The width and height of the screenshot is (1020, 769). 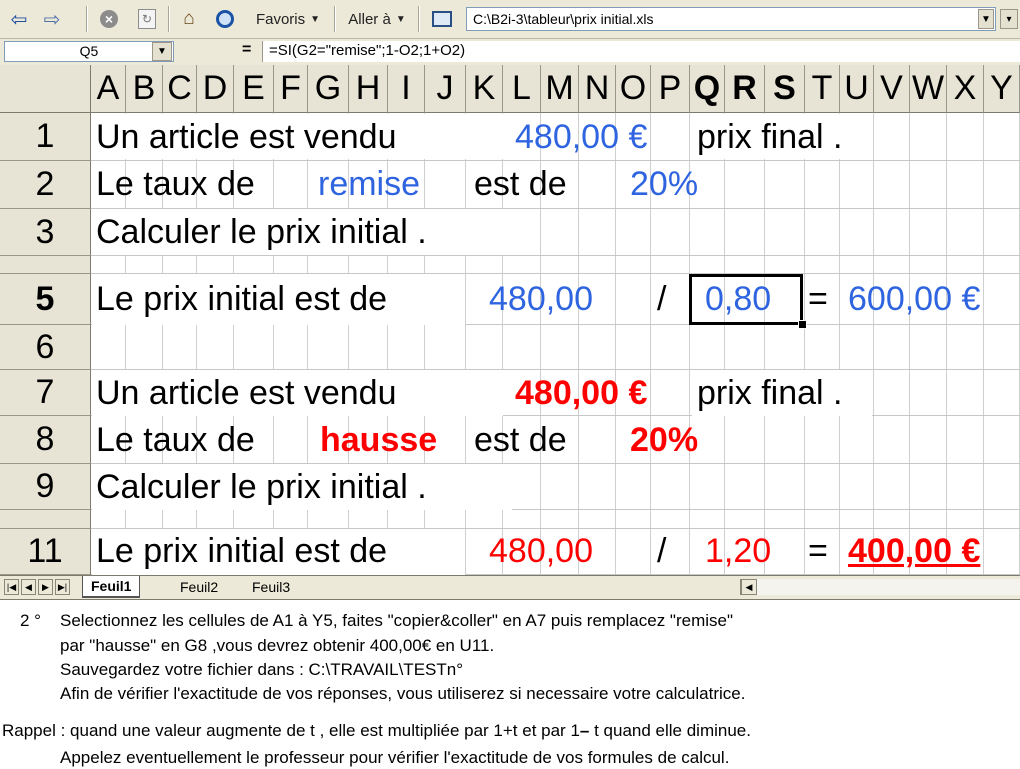 What do you see at coordinates (1009, 19) in the screenshot?
I see `toolbar-options-button: ▾` at bounding box center [1009, 19].